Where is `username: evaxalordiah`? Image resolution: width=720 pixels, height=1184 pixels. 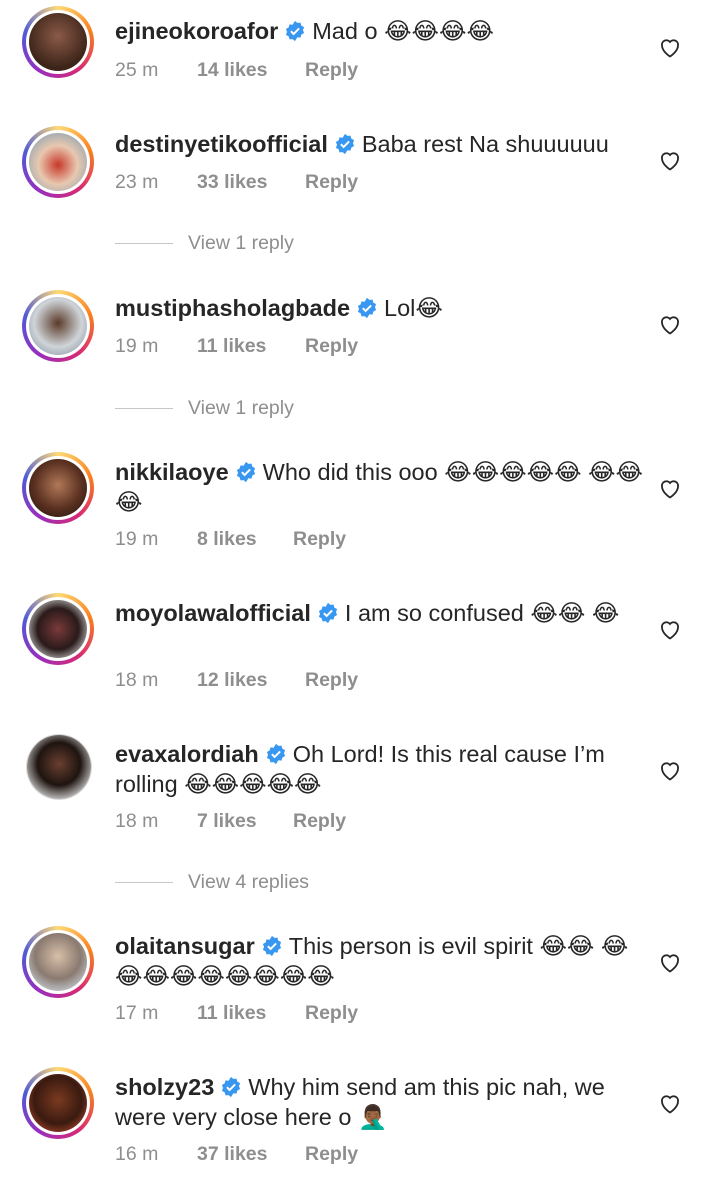
username: evaxalordiah is located at coordinates (187, 754).